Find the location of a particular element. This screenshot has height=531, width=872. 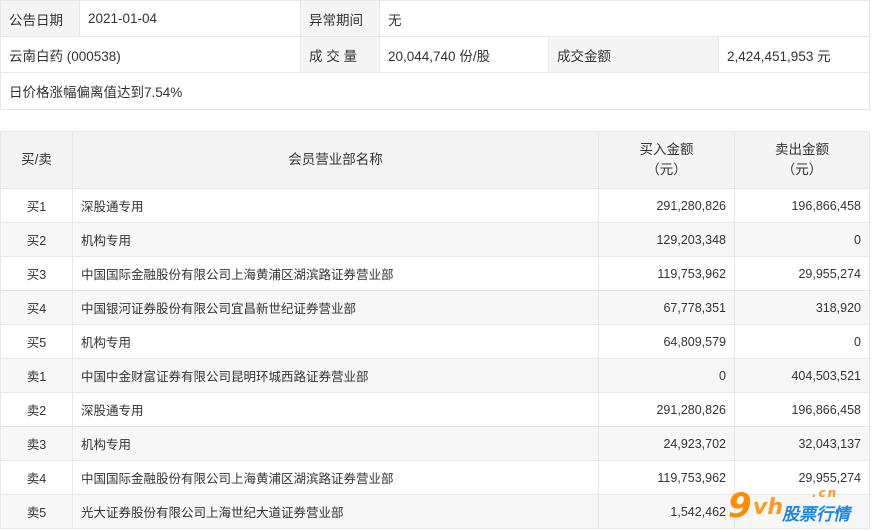

abnormal-period-label: 异常期间 is located at coordinates (340, 18).